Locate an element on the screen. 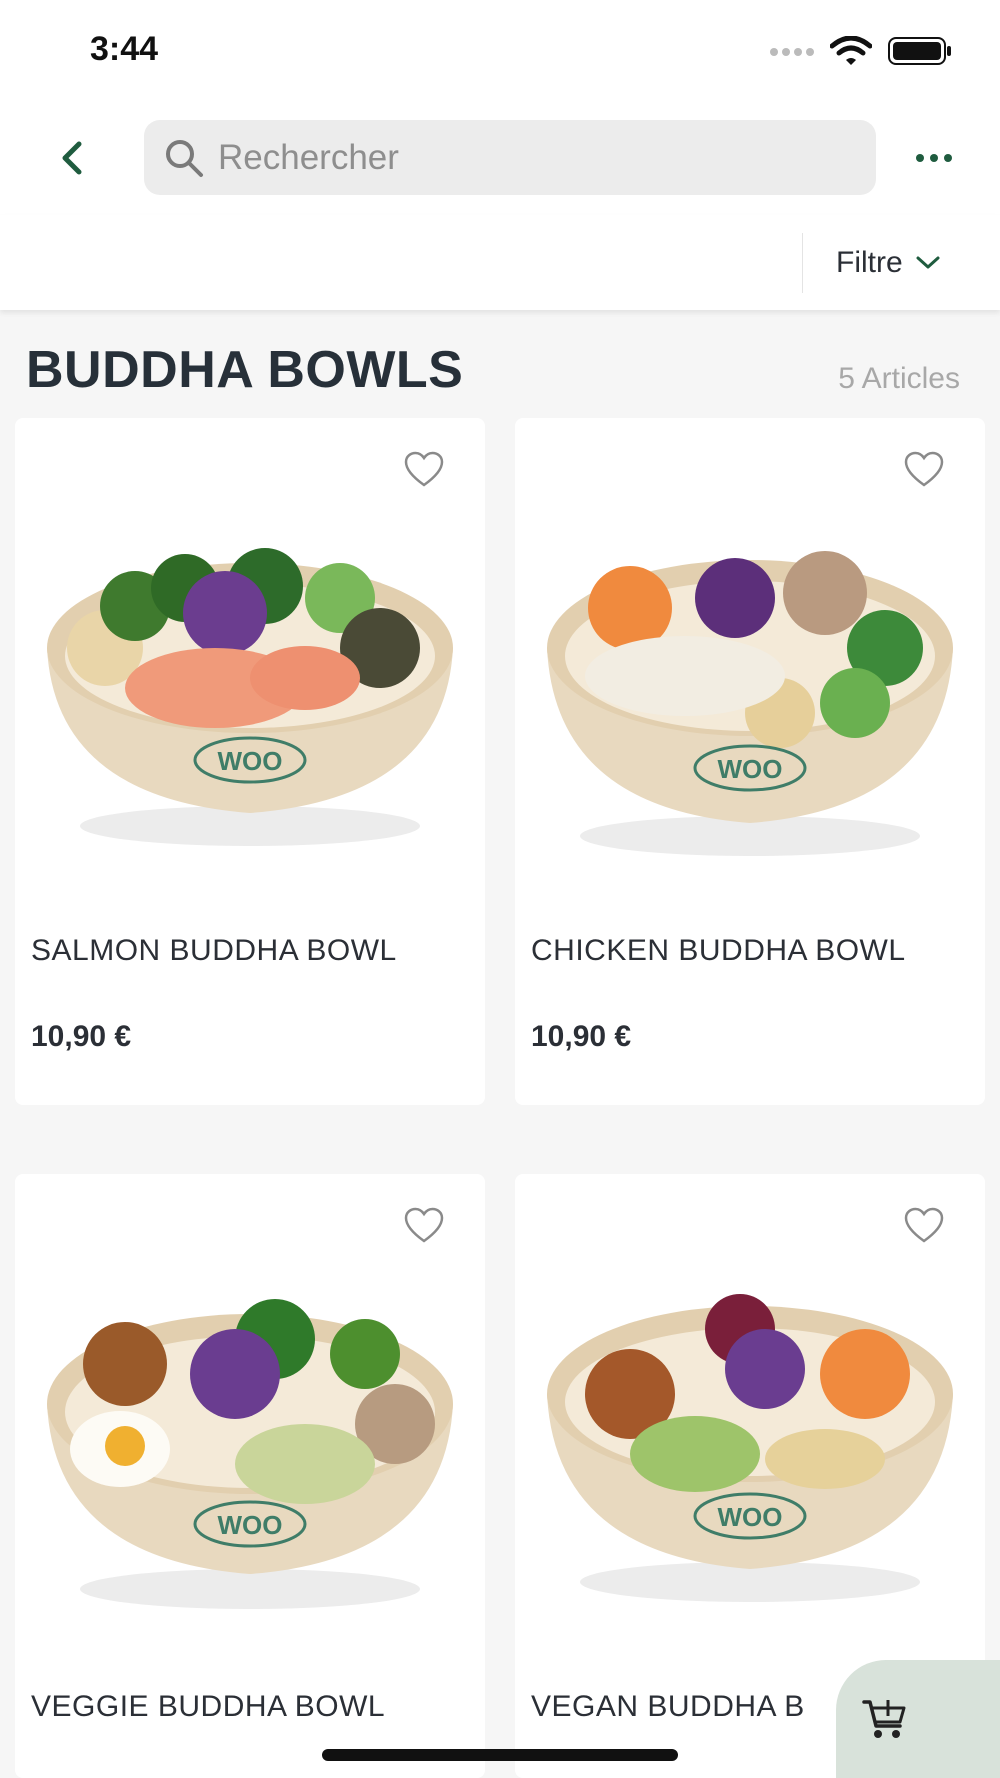 This screenshot has height=1778, width=1000. section-title: BUDDHA BOWLS is located at coordinates (245, 370).